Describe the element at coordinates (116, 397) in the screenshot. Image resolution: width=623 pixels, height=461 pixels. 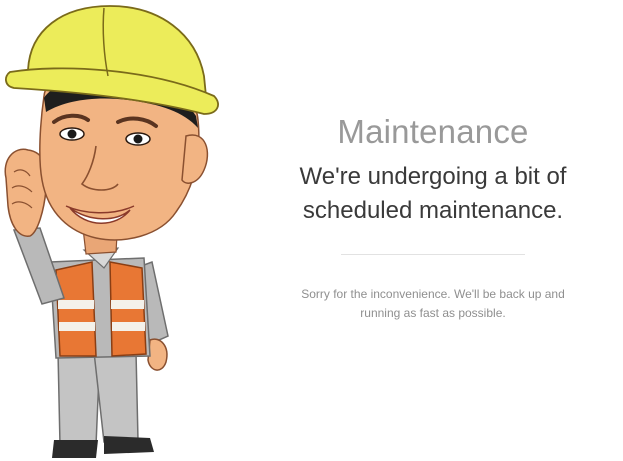
I see `right-leg` at that location.